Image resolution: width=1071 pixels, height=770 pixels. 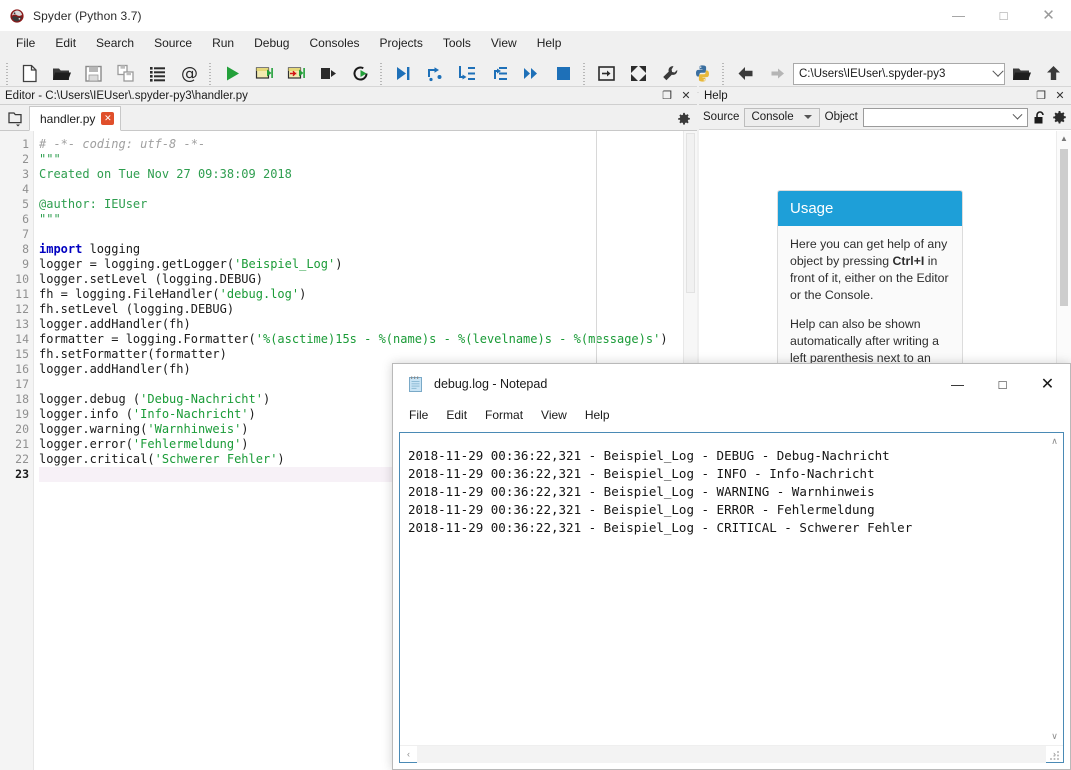 I want to click on unlock-icon, so click(x=1040, y=117).